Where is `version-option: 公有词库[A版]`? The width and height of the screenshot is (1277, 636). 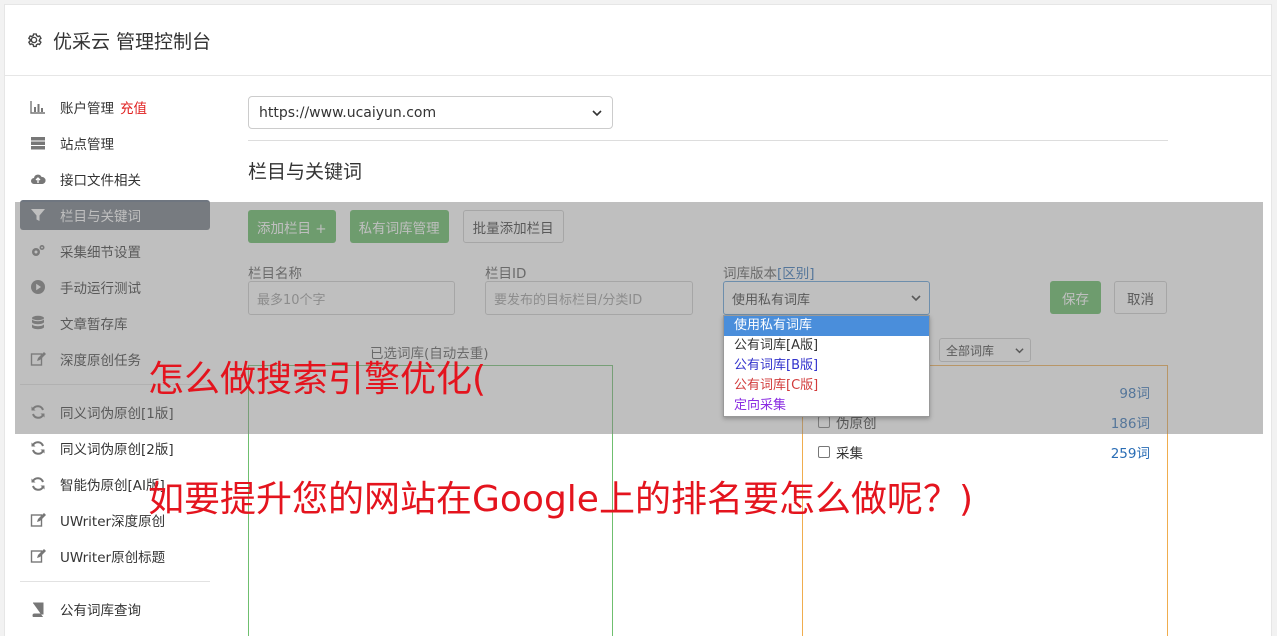 version-option: 公有词库[A版] is located at coordinates (826, 346).